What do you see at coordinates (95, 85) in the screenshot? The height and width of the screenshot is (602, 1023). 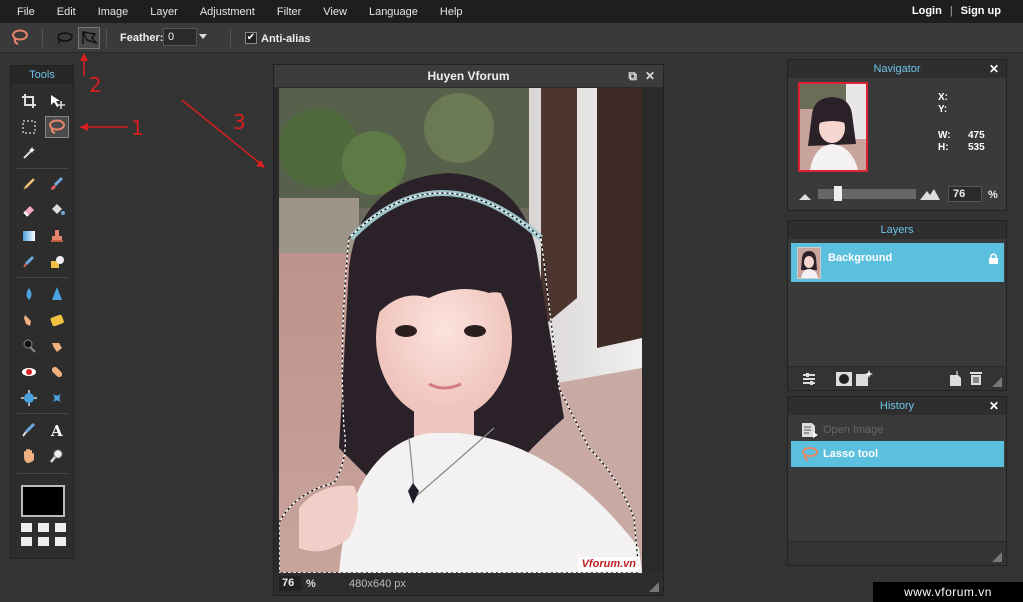 I see `annotation-label-2: 2` at bounding box center [95, 85].